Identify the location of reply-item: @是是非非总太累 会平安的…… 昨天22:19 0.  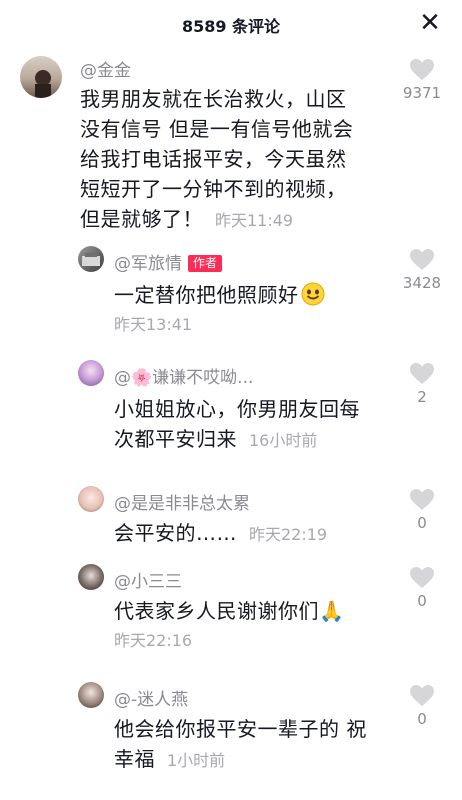
(231, 516).